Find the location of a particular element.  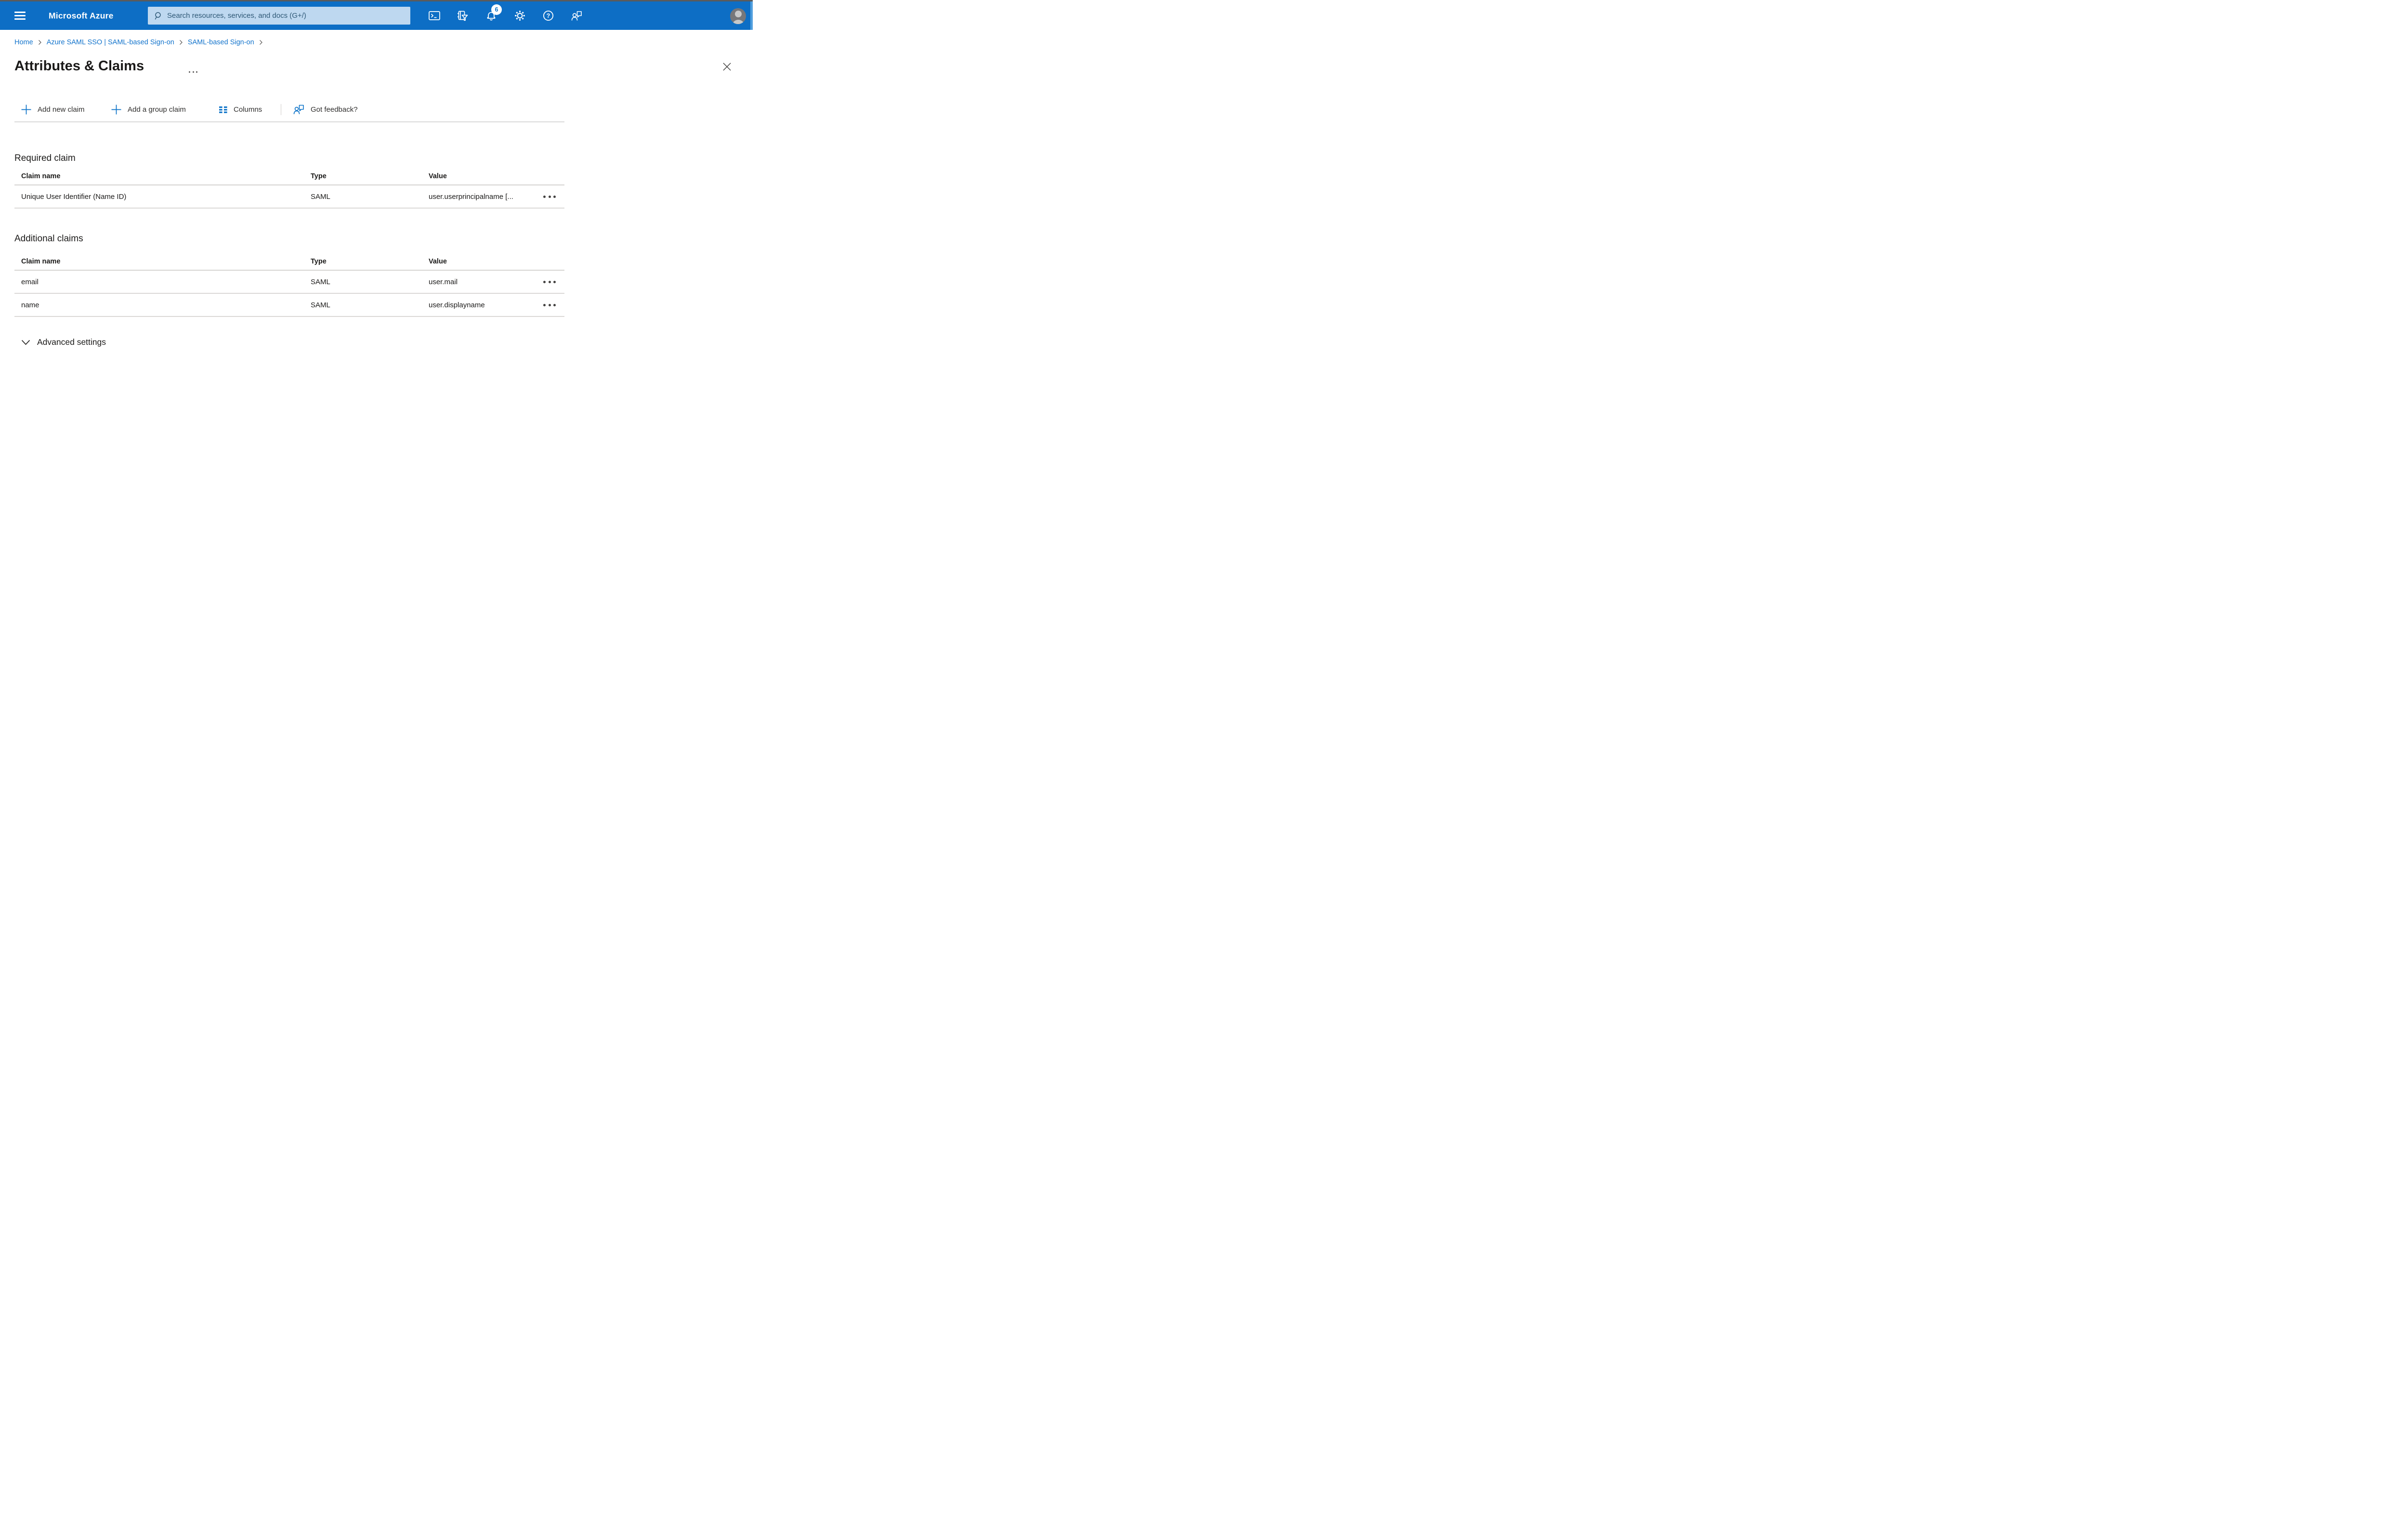

global-search-box is located at coordinates (279, 16).